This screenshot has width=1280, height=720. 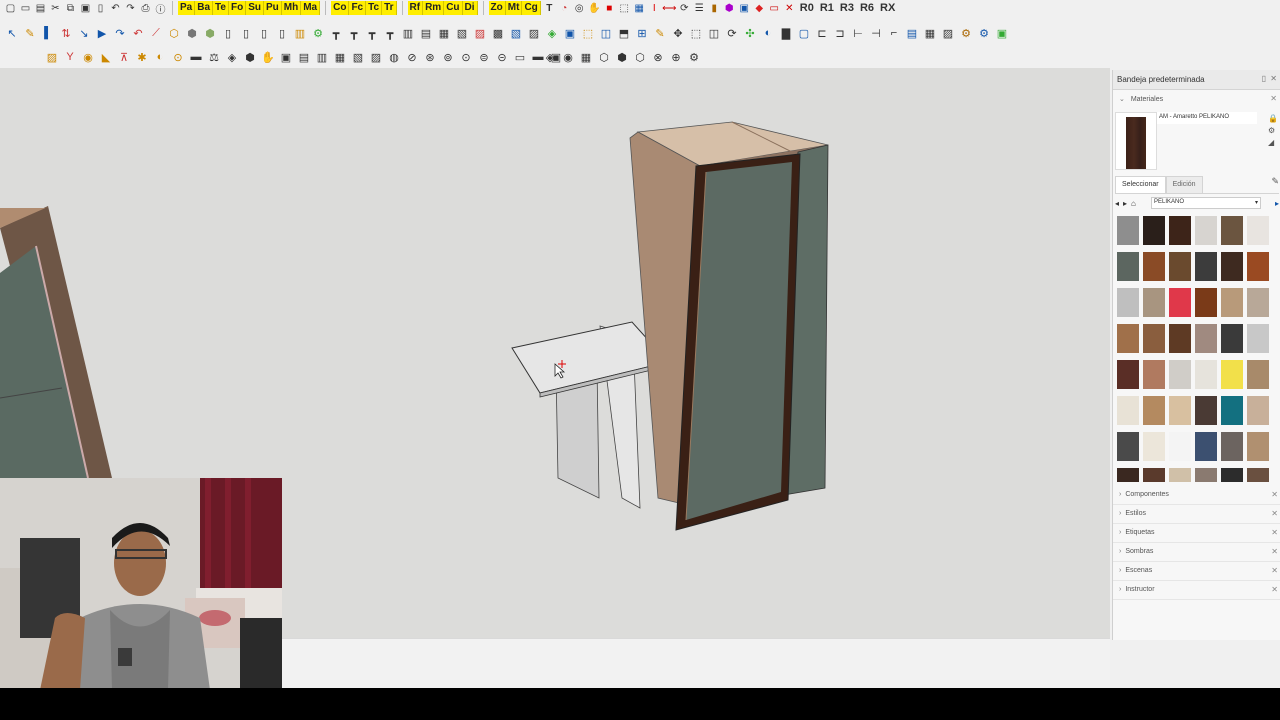 What do you see at coordinates (1184, 184) in the screenshot?
I see `tab-edit: Edición` at bounding box center [1184, 184].